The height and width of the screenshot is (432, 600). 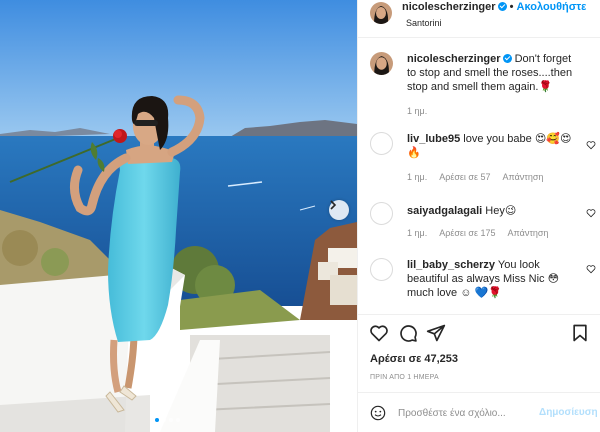 I want to click on carousel-dot-active, so click(x=157, y=420).